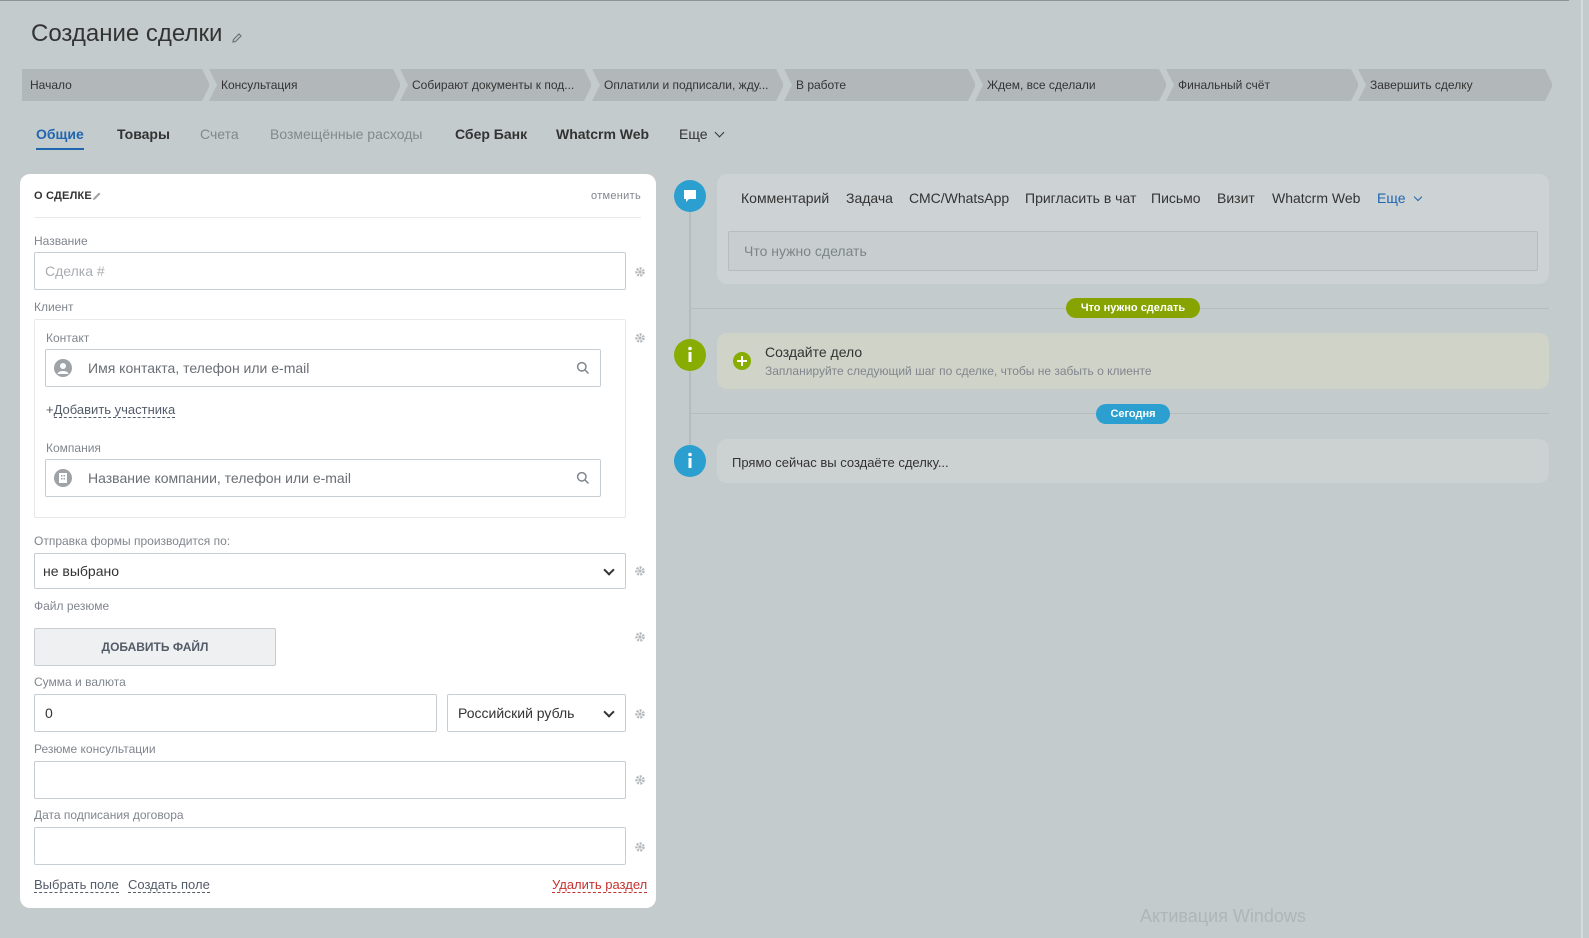 The height and width of the screenshot is (938, 1589). What do you see at coordinates (1391, 198) in the screenshot?
I see `activity-more-label: Еще` at bounding box center [1391, 198].